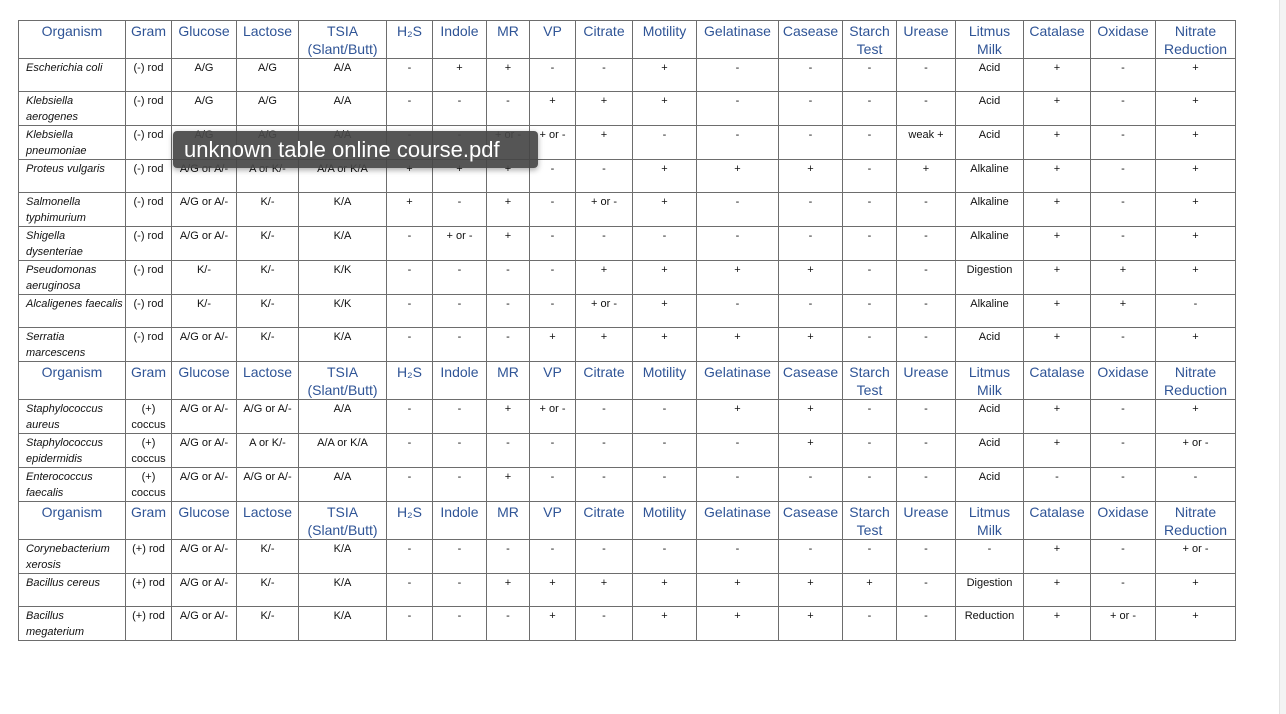 This screenshot has height=714, width=1286. I want to click on cell-tsia: K/K, so click(342, 311).